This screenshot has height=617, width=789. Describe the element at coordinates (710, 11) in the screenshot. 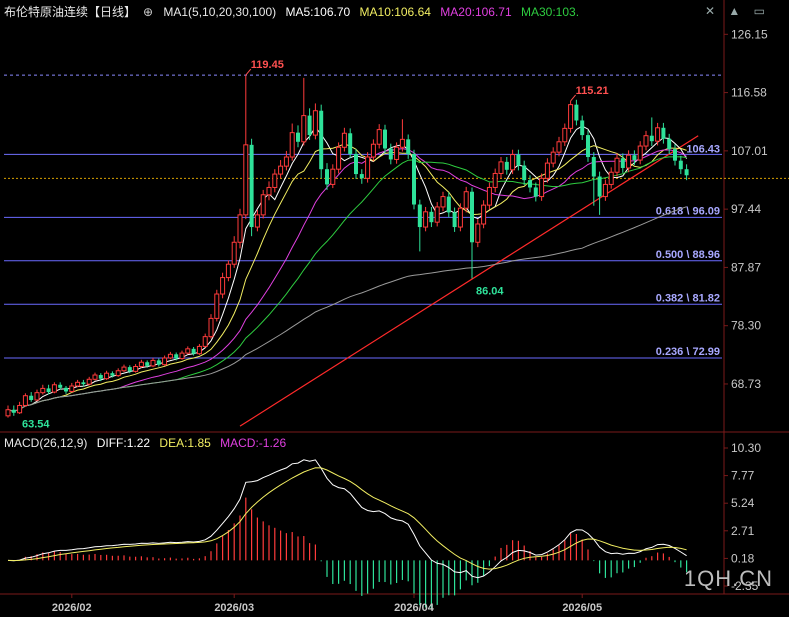

I see `close-icon: ✕` at that location.